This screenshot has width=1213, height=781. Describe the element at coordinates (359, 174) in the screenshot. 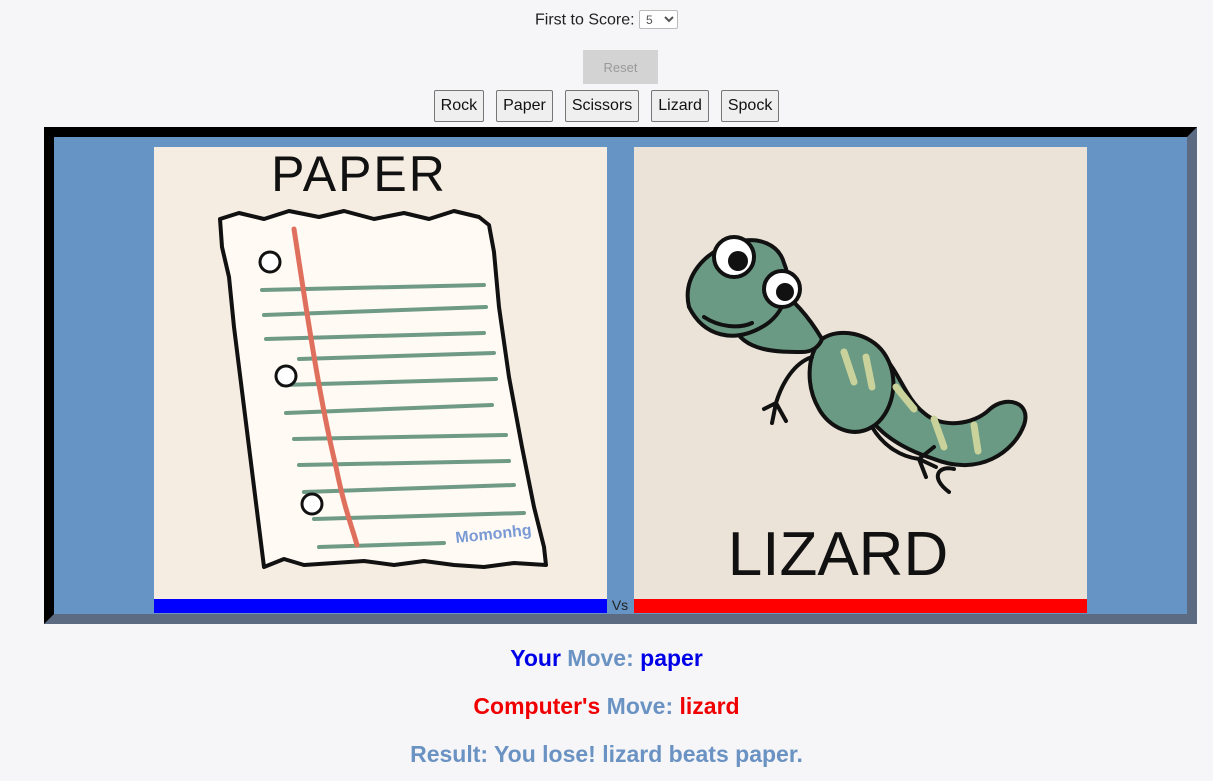

I see `paper-card-title: PAPER` at that location.